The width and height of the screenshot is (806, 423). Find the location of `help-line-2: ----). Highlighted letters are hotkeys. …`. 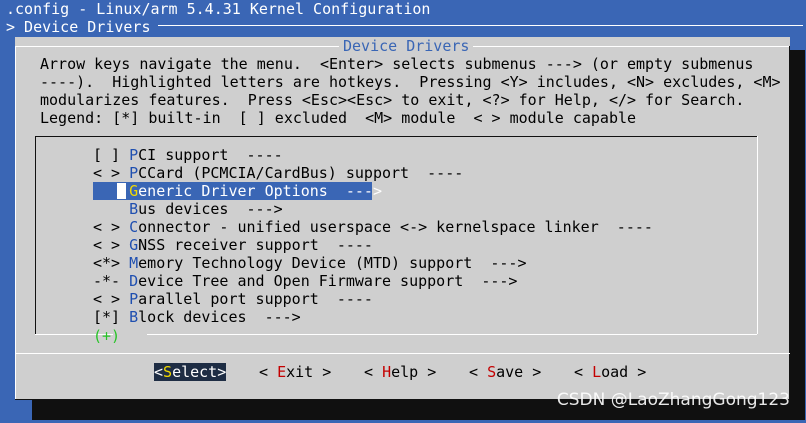

help-line-2: ----). Highlighted letters are hotkeys. … is located at coordinates (410, 82).